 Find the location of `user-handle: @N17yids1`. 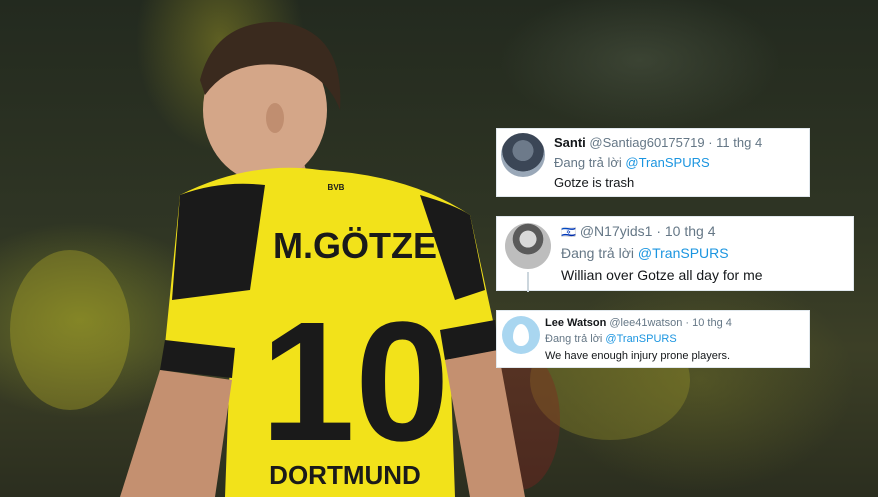

user-handle: @N17yids1 is located at coordinates (616, 231).